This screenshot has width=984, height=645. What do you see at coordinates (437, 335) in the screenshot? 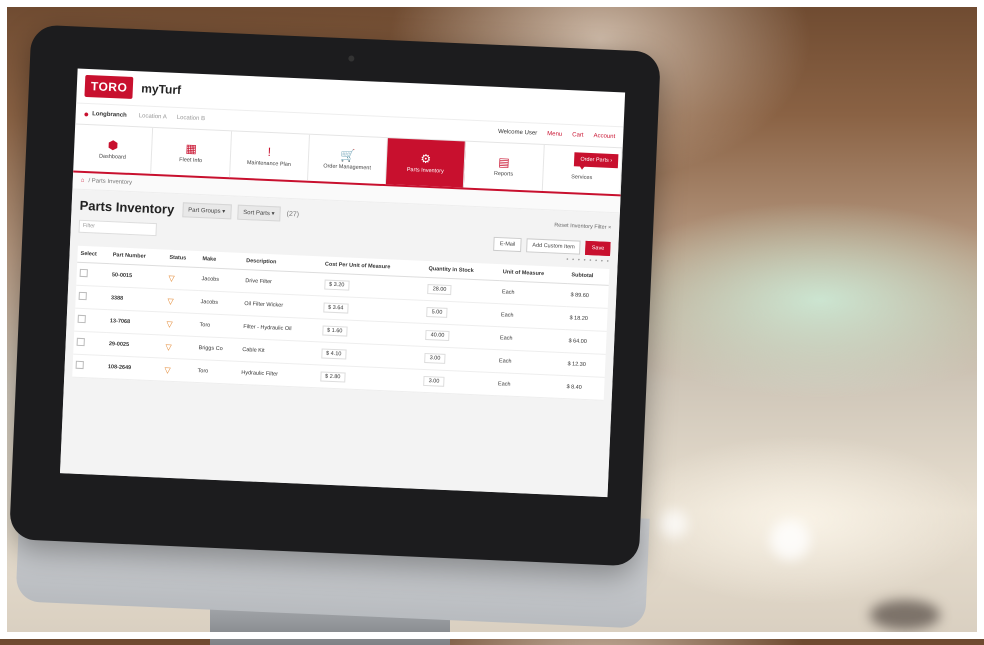
I see `quantity-input: 40.00` at bounding box center [437, 335].